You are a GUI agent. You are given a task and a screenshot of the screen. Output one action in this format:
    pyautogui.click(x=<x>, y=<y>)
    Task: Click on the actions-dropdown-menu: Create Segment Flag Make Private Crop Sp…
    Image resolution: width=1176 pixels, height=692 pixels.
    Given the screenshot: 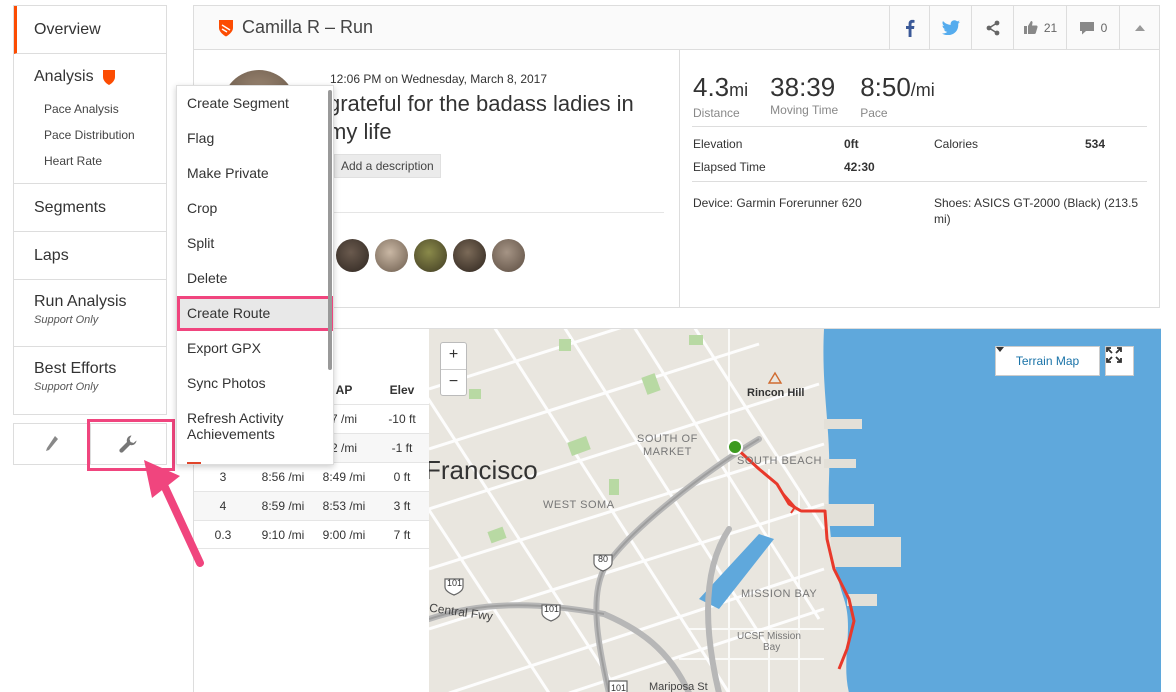 What is the action you would take?
    pyautogui.click(x=255, y=275)
    